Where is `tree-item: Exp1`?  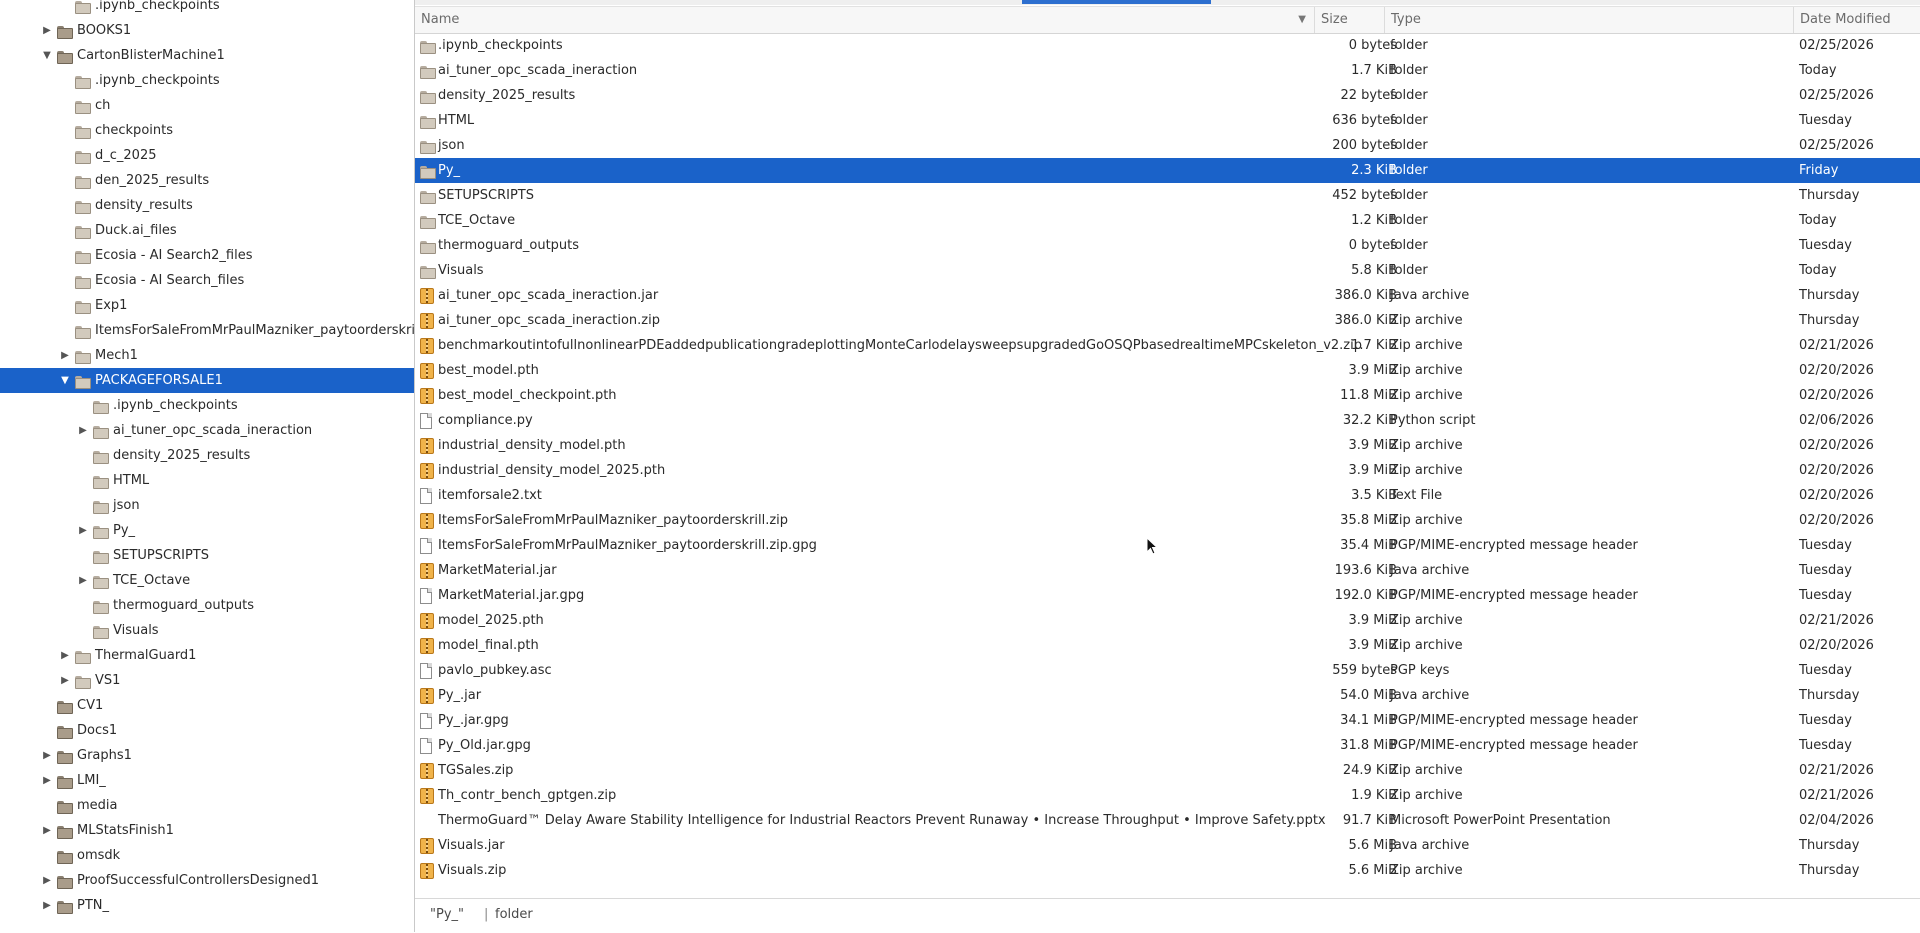 tree-item: Exp1 is located at coordinates (207, 305).